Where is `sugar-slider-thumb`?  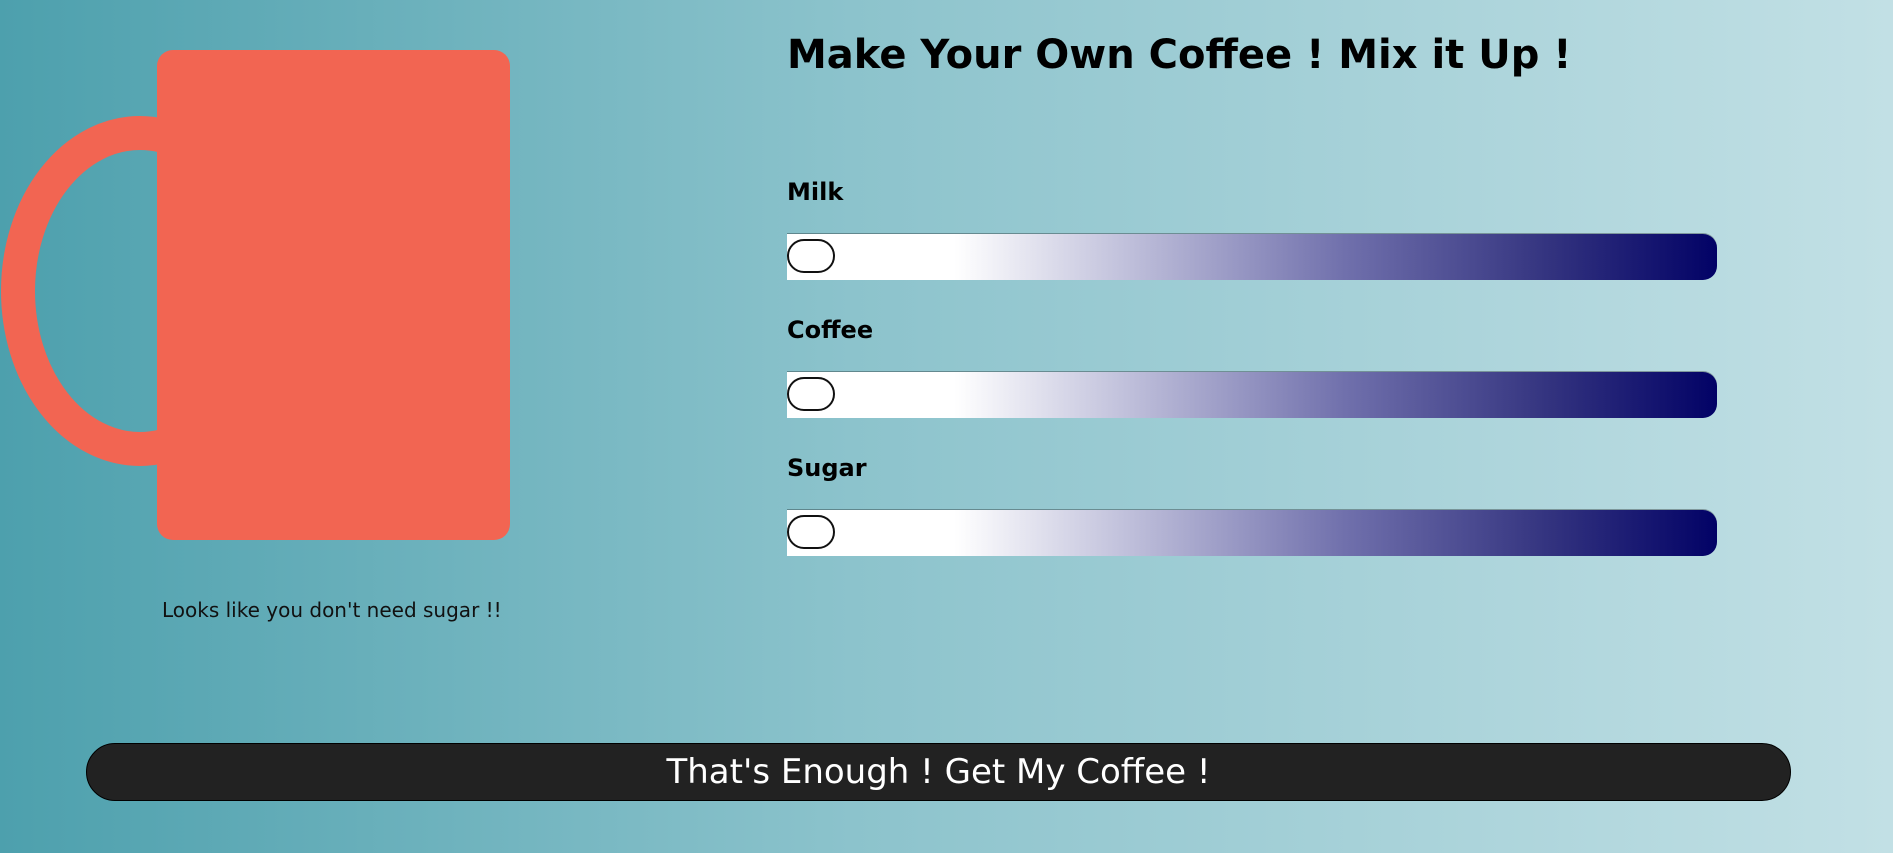
sugar-slider-thumb is located at coordinates (811, 532).